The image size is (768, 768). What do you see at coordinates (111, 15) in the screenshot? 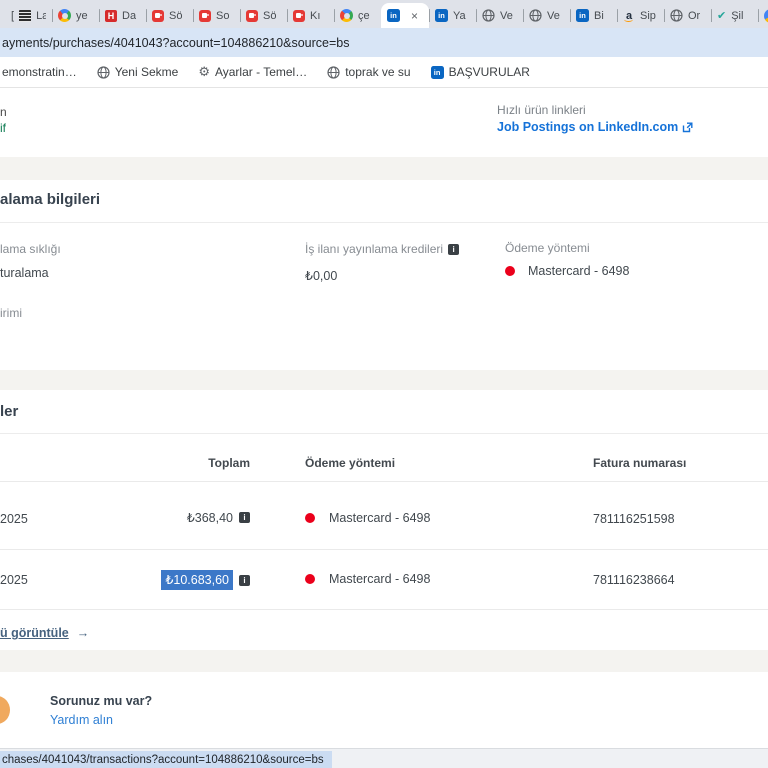
I see `red-h-icon: H` at bounding box center [111, 15].